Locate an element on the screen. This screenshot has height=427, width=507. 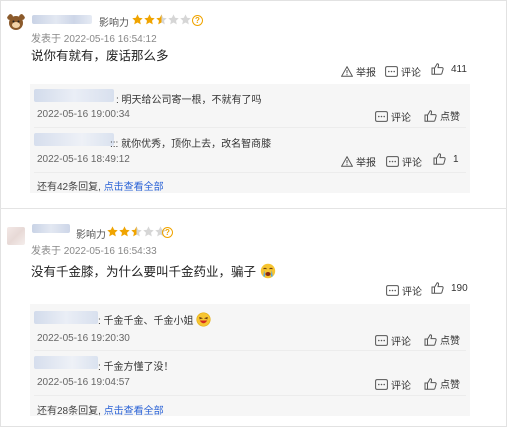
reply-like-button: 1 is located at coordinates (446, 159).